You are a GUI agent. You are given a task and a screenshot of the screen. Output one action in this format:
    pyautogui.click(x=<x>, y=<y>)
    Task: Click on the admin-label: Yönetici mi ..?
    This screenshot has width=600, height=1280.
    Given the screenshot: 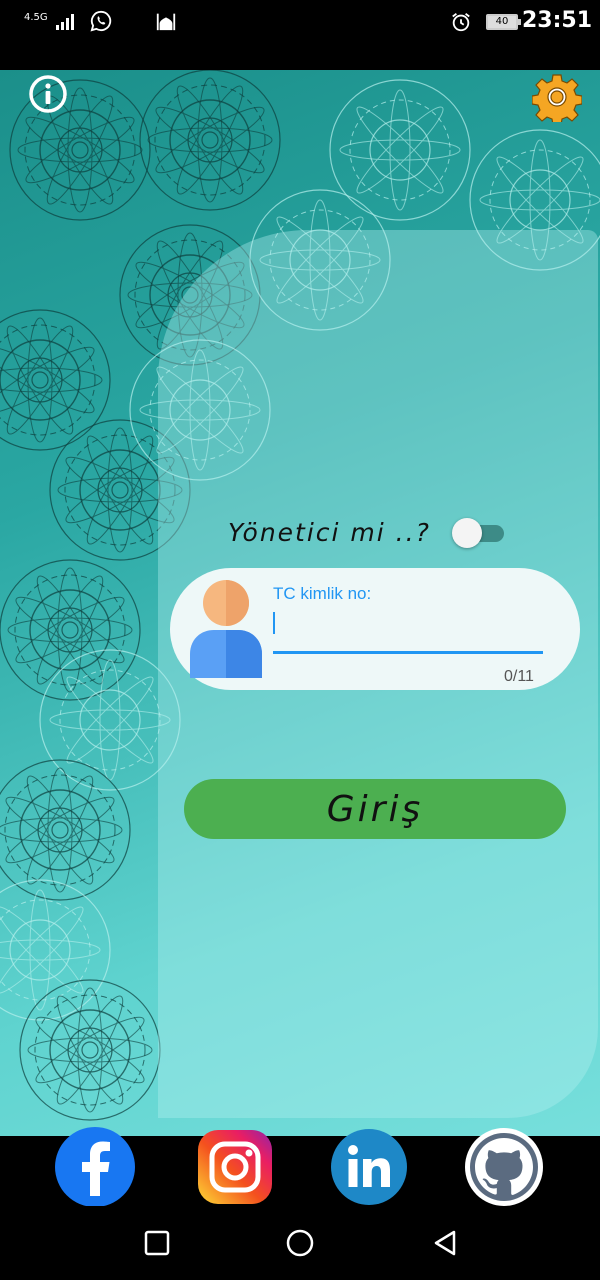 What is the action you would take?
    pyautogui.click(x=329, y=532)
    